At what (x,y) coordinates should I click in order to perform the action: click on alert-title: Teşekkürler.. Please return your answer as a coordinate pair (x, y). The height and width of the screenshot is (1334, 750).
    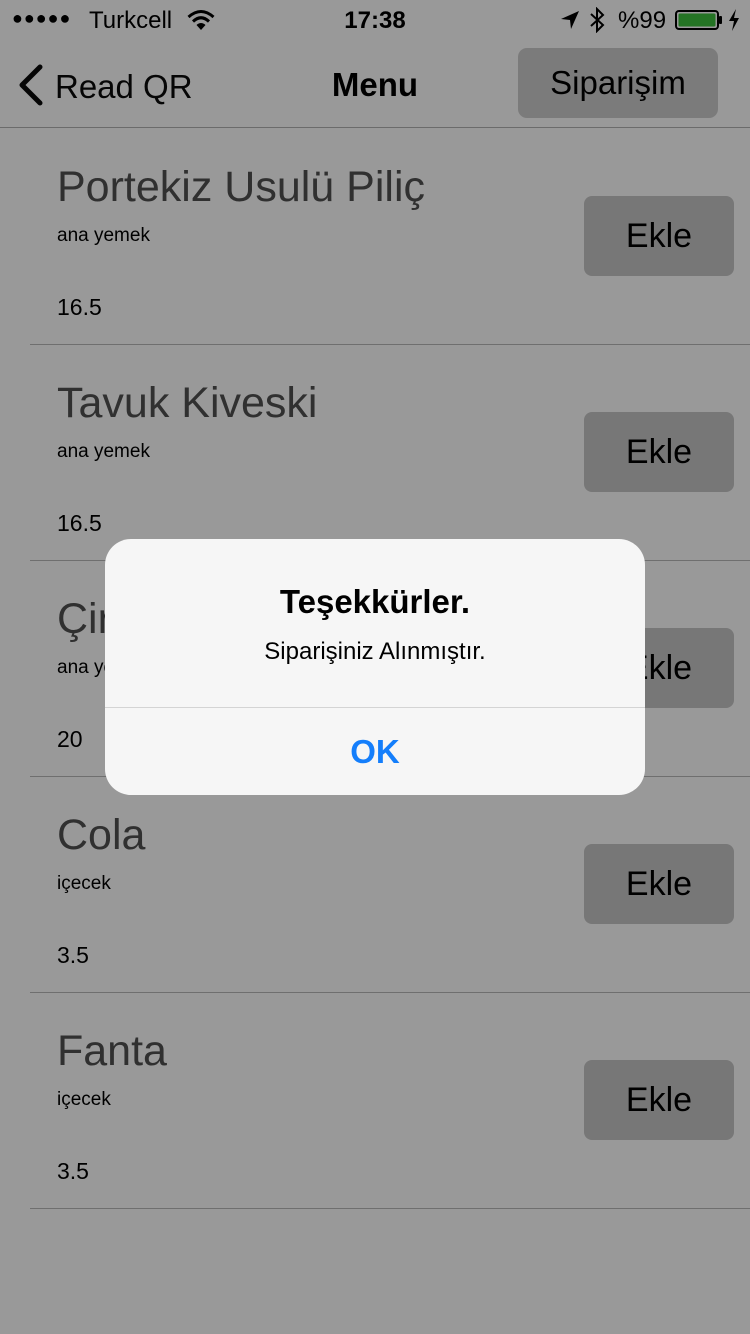
    Looking at the image, I should click on (375, 601).